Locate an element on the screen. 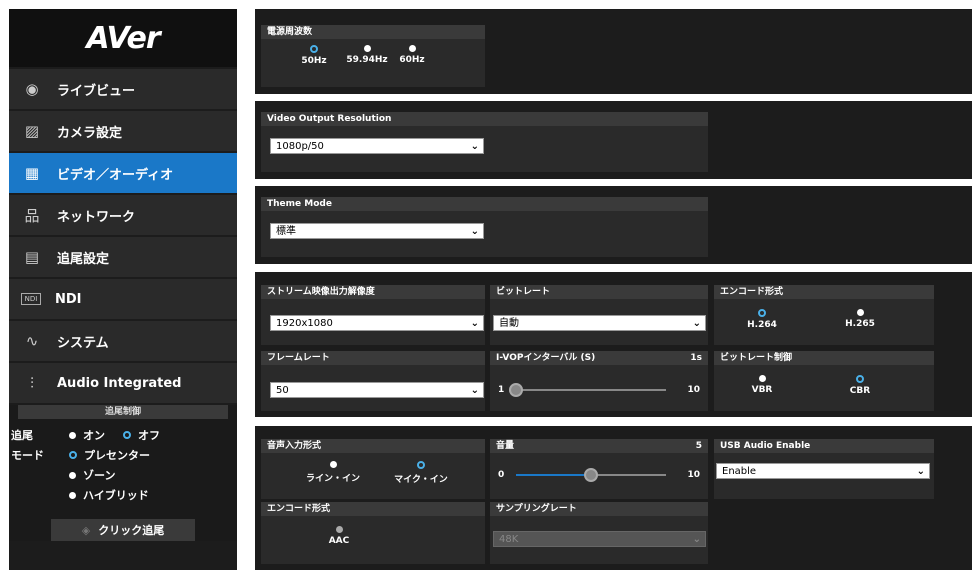 The height and width of the screenshot is (570, 972). nav-live-view: ◉ ライブビュー is located at coordinates (123, 89).